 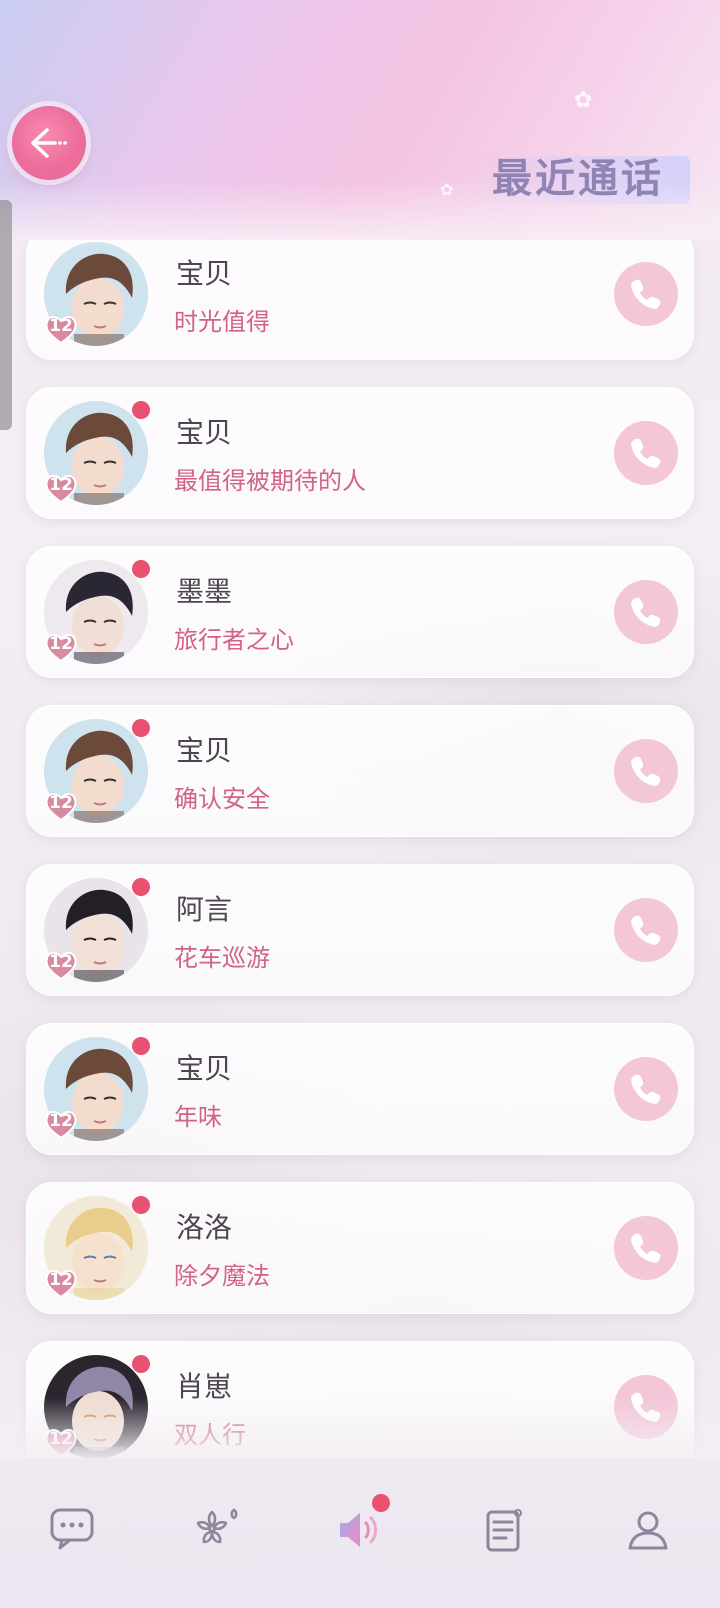 What do you see at coordinates (234, 640) in the screenshot?
I see `call-title: 旅行者之心` at bounding box center [234, 640].